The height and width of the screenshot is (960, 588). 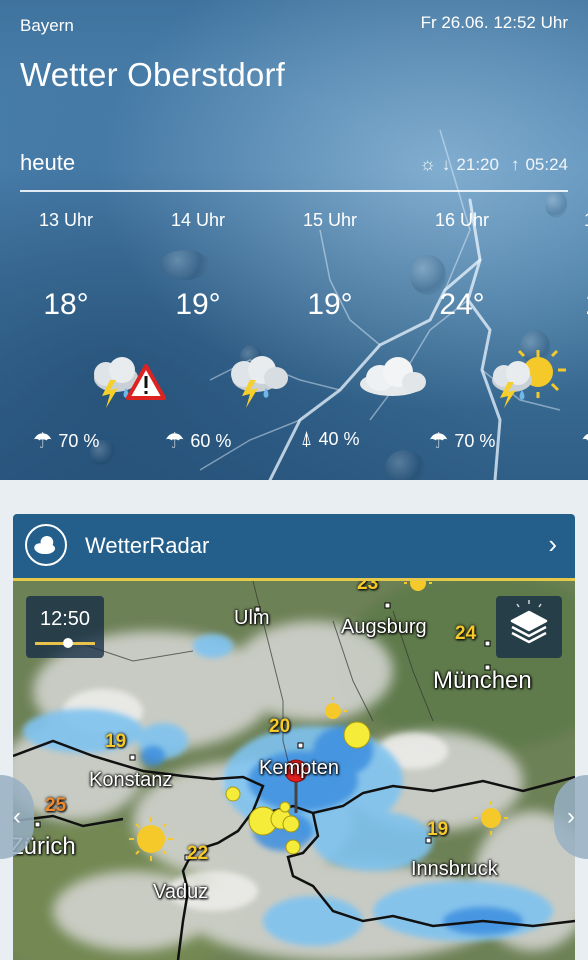 What do you see at coordinates (561, 220) in the screenshot?
I see `forecast-hour: 17` at bounding box center [561, 220].